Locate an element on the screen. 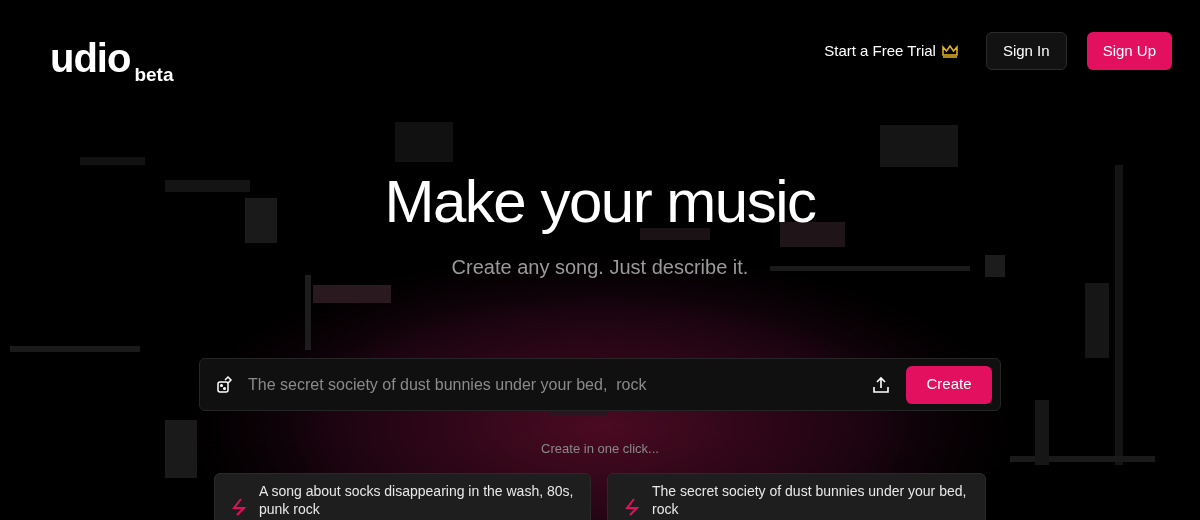 The image size is (1200, 520). crown-icon is located at coordinates (949, 51).